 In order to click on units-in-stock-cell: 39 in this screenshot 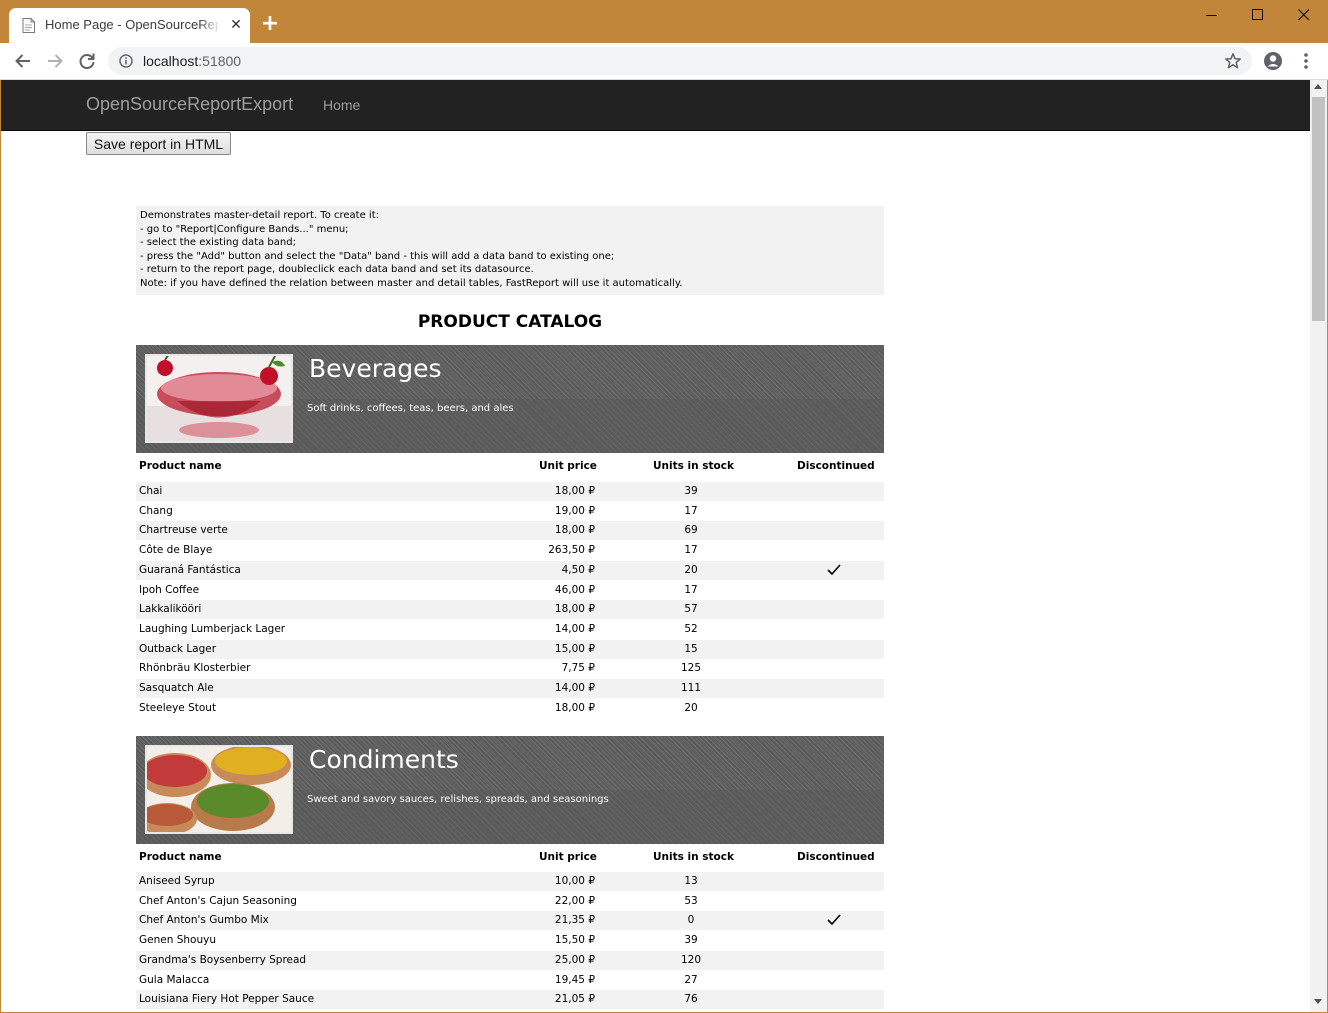, I will do `click(691, 491)`.